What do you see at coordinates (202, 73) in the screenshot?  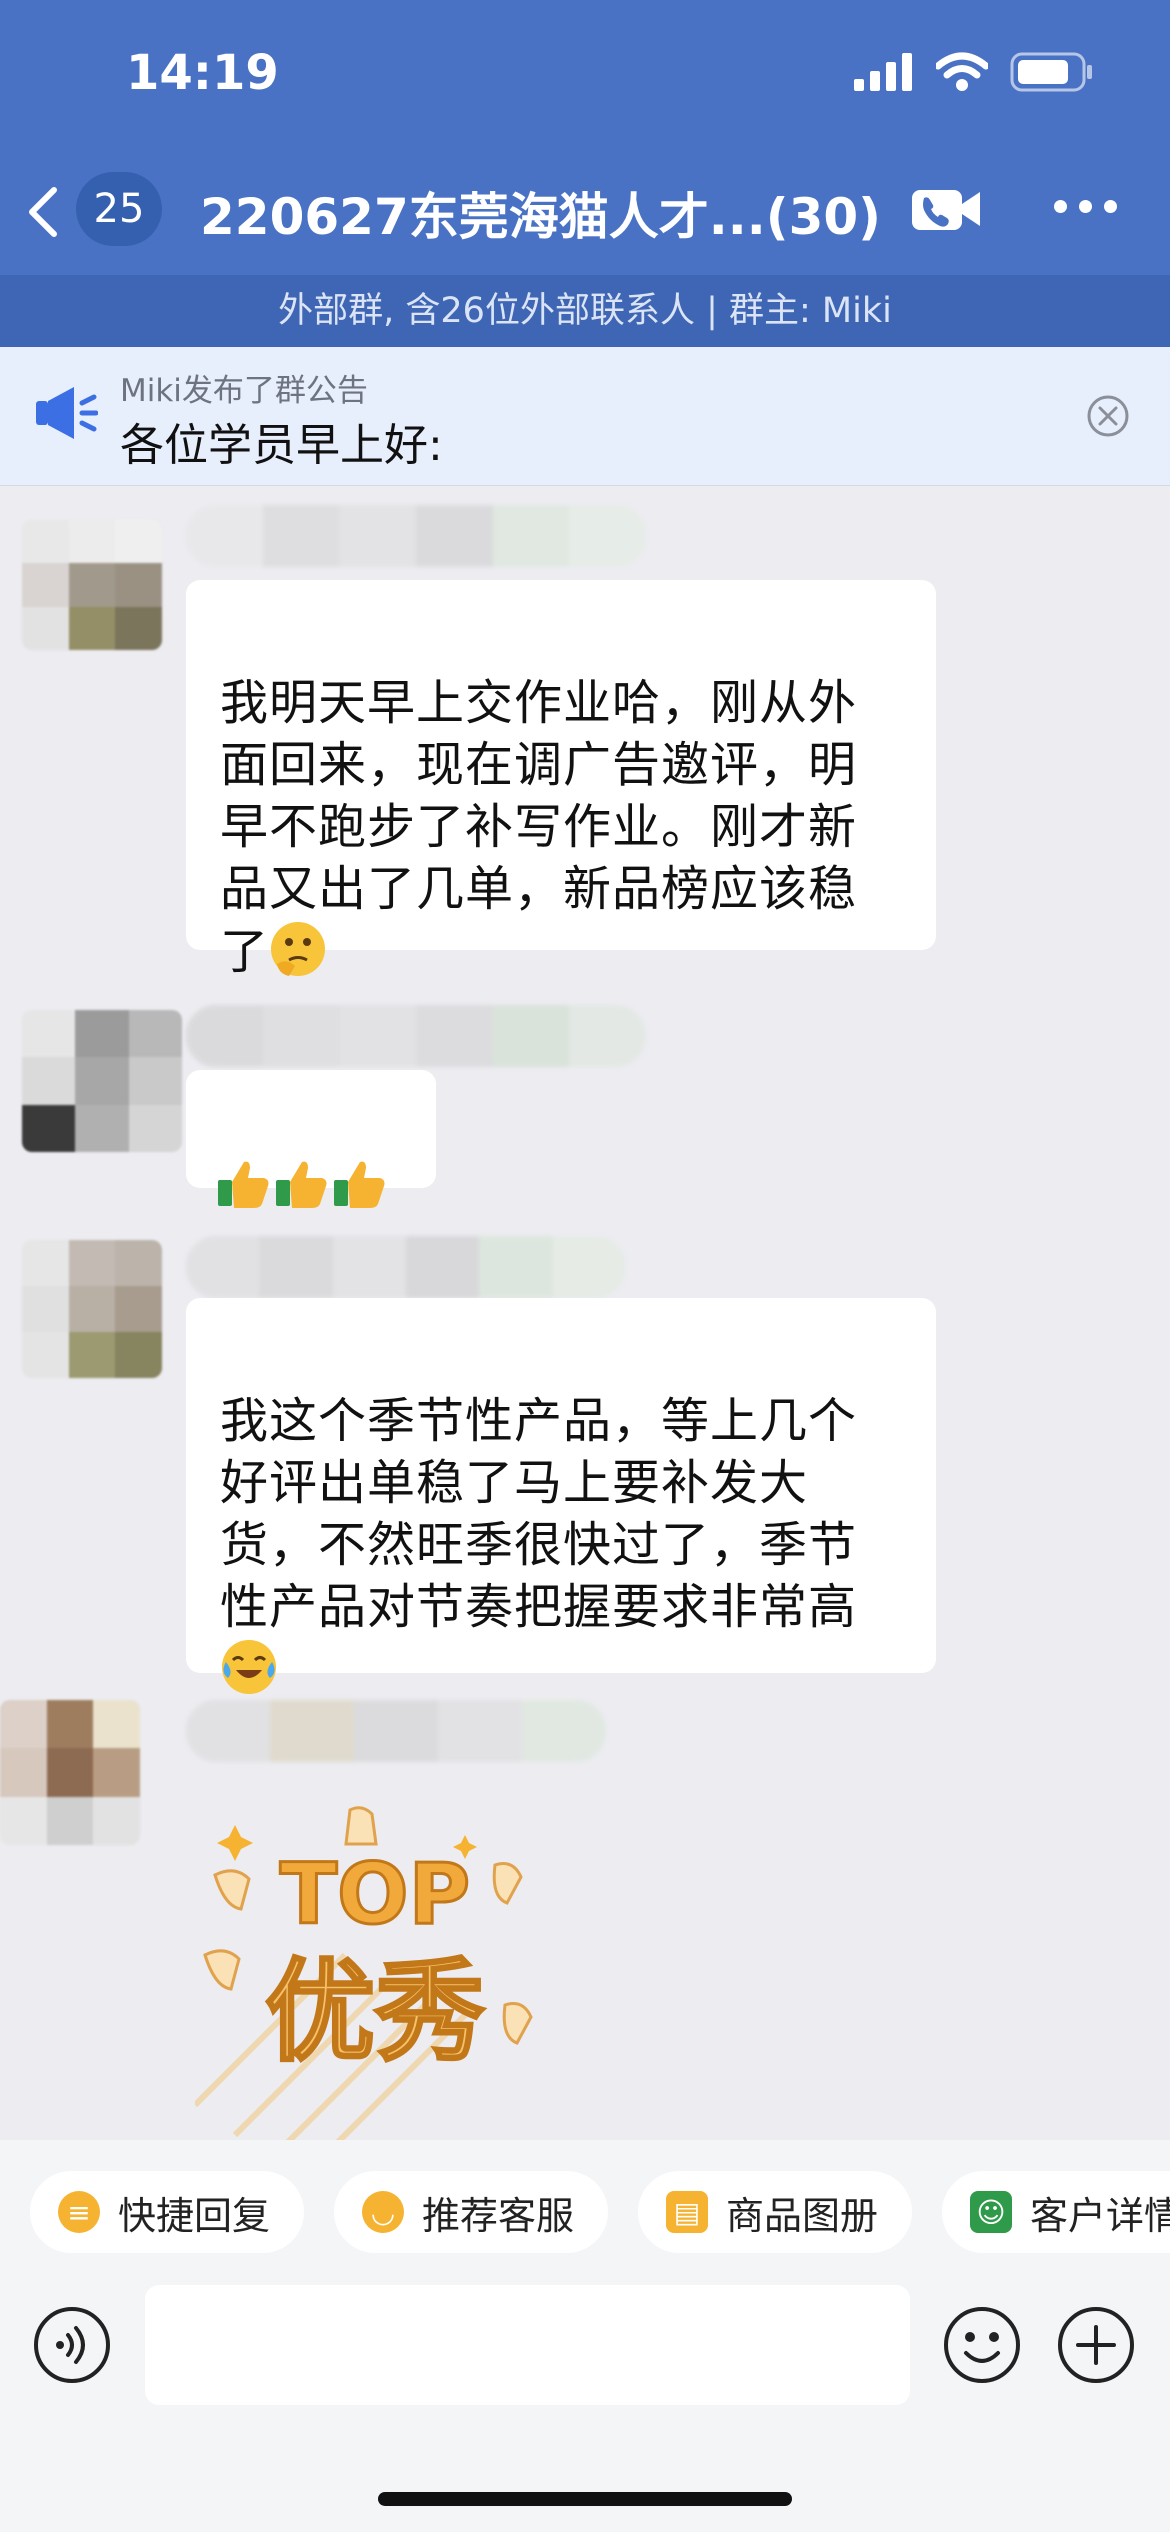 I see `status-time: 14:19` at bounding box center [202, 73].